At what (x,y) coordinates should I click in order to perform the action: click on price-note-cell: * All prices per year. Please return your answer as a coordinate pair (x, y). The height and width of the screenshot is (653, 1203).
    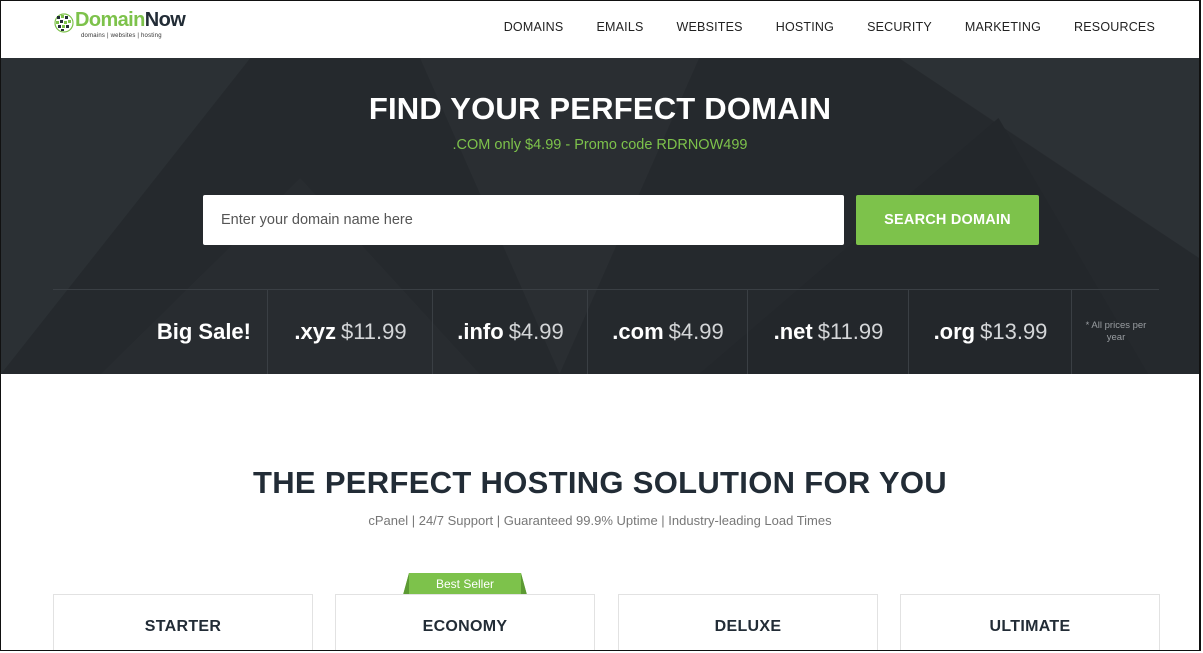
    Looking at the image, I should click on (1115, 332).